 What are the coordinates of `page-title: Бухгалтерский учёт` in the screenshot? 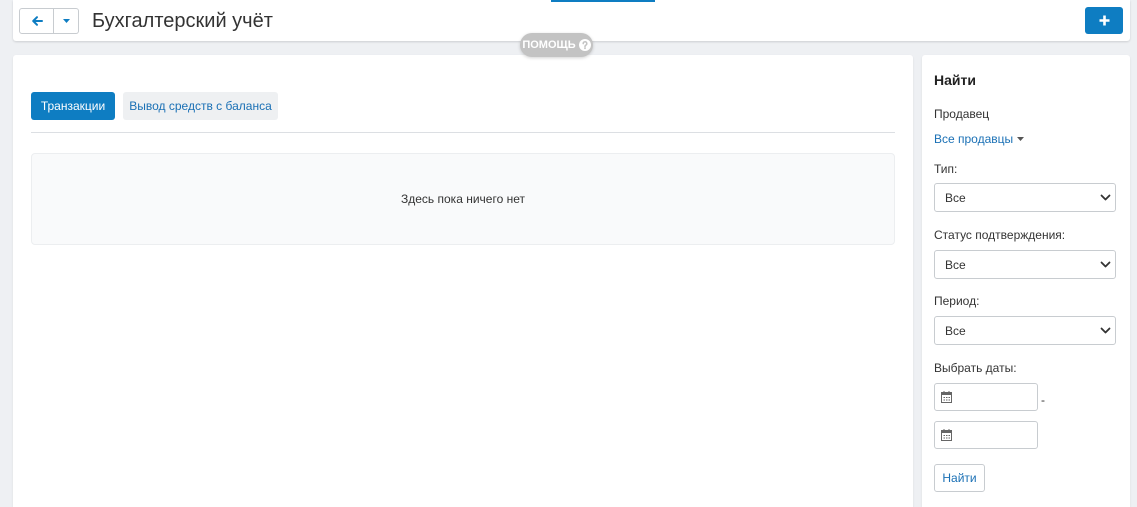 It's located at (182, 21).